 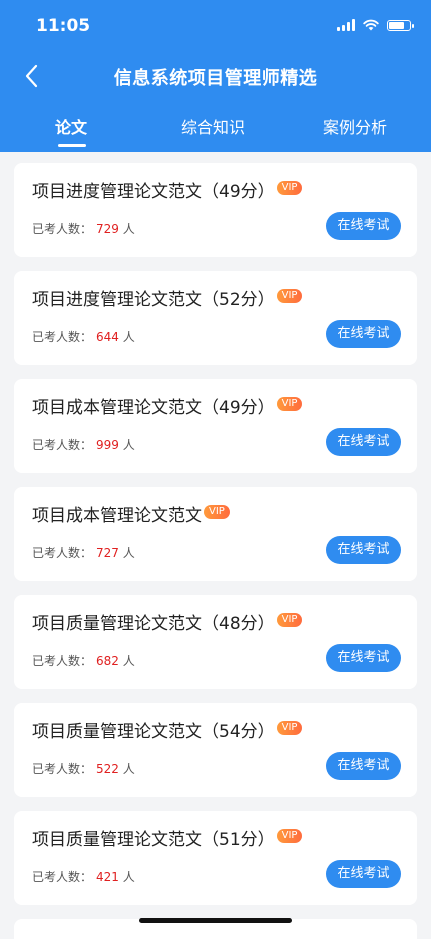 What do you see at coordinates (346, 25) in the screenshot?
I see `signal-icon` at bounding box center [346, 25].